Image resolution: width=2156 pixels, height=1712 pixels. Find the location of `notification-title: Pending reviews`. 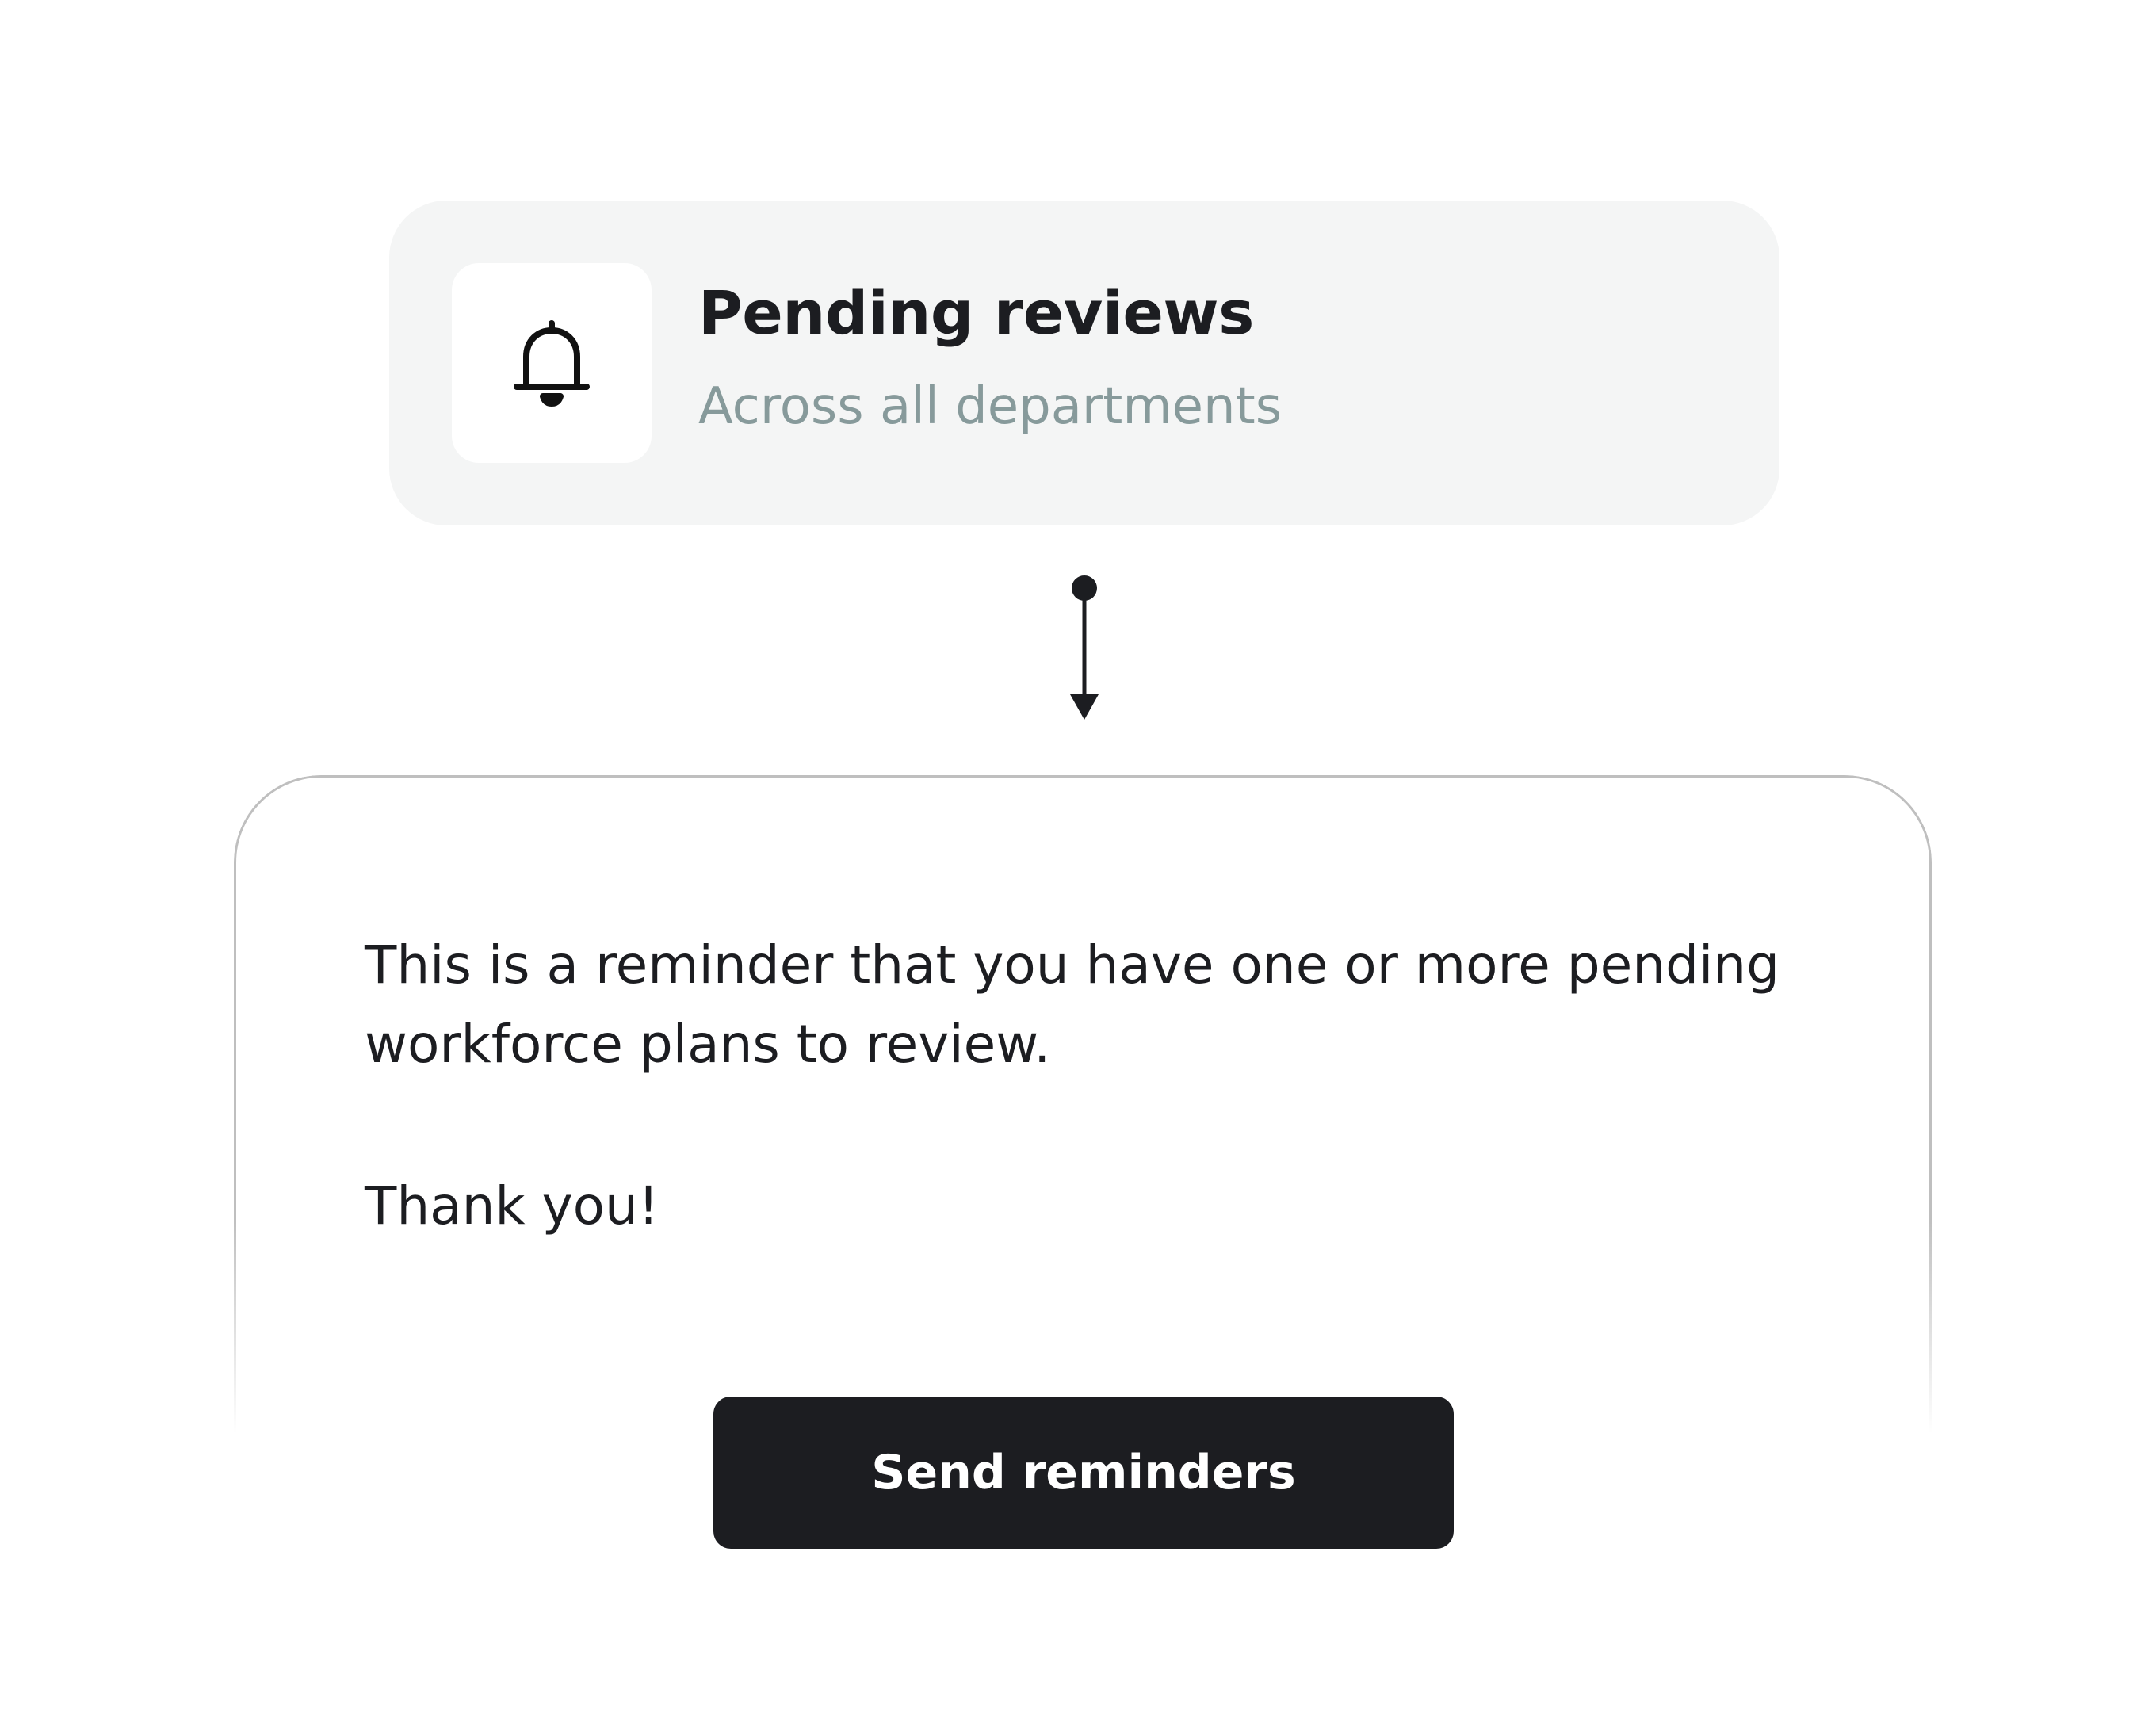

notification-title: Pending reviews is located at coordinates (976, 312).